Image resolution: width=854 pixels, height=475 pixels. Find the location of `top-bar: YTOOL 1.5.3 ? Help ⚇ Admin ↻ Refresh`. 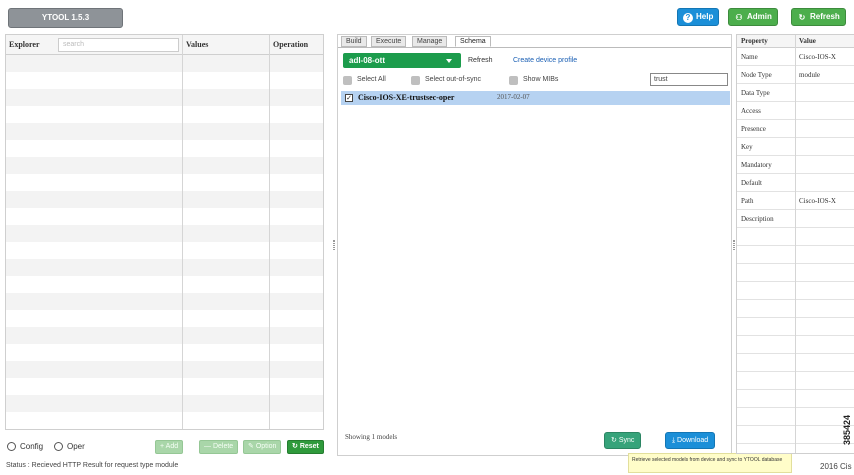

top-bar: YTOOL 1.5.3 ? Help ⚇ Admin ↻ Refresh is located at coordinates (427, 16).